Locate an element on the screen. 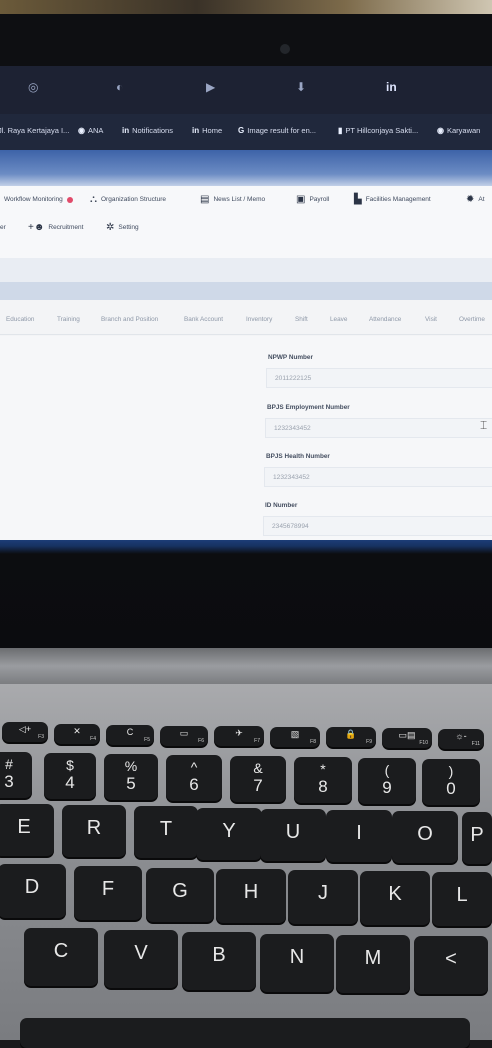 This screenshot has height=1048, width=492. key-comma: < is located at coordinates (451, 965).